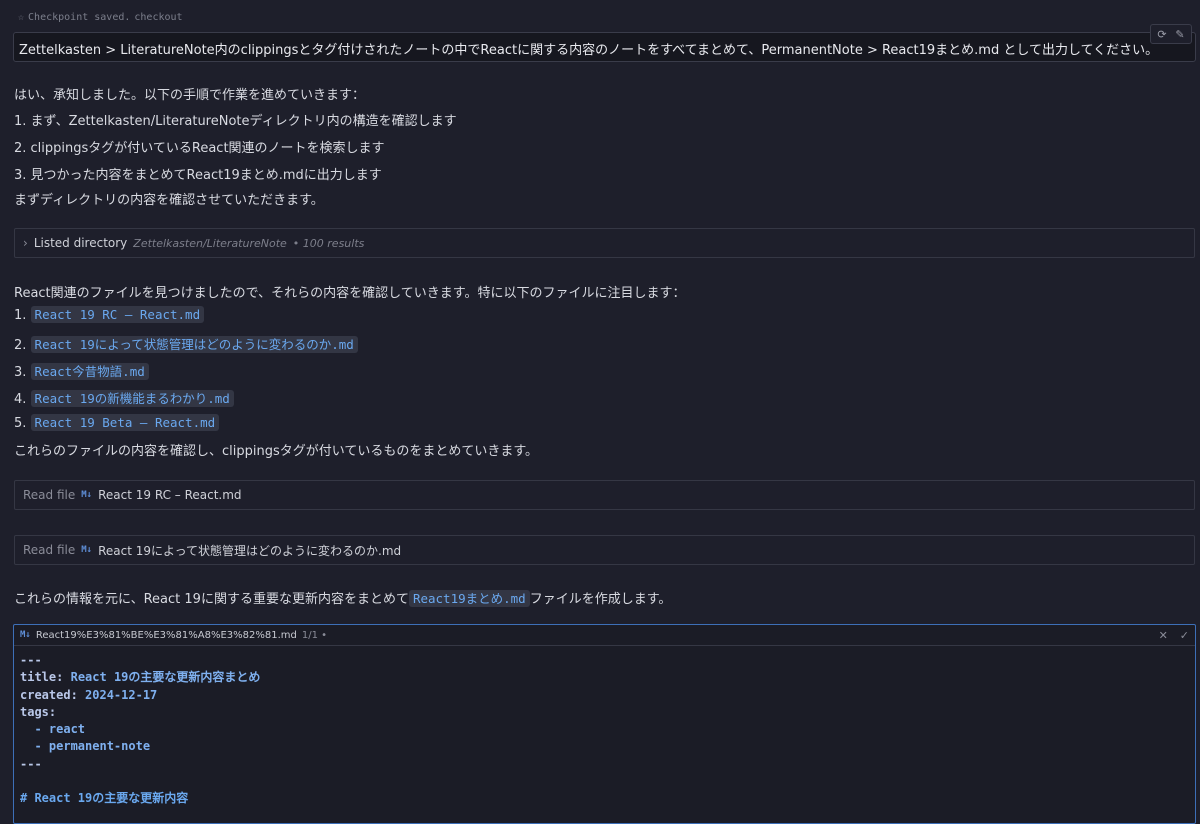 The width and height of the screenshot is (1200, 824). I want to click on file-list-item: 2. React 19によって状態管理はどのように変わるのか.md, so click(186, 343).